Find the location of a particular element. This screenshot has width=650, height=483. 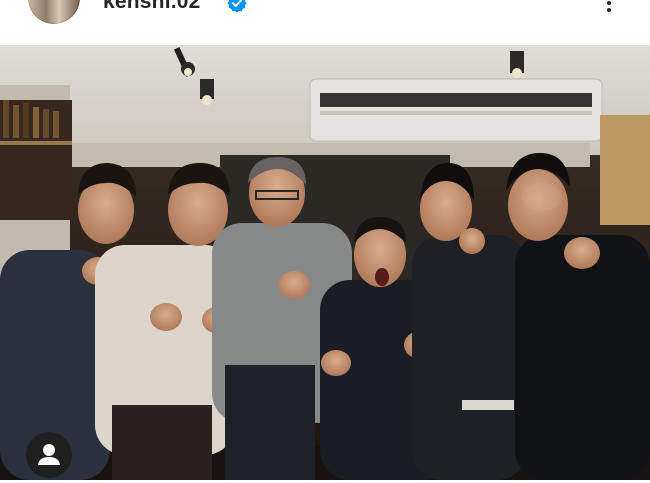

user-tag-icon is located at coordinates (49, 455).